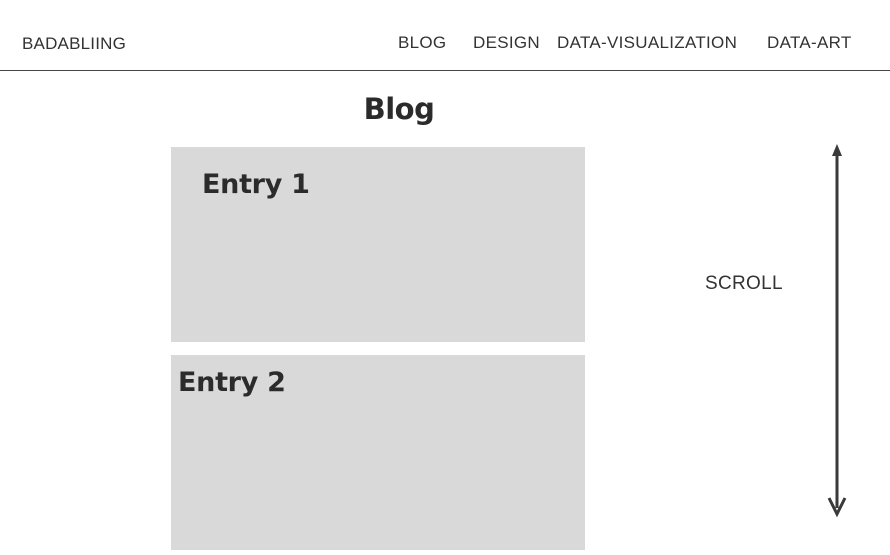  I want to click on blog-entry-title-2: Entry 2, so click(232, 382).